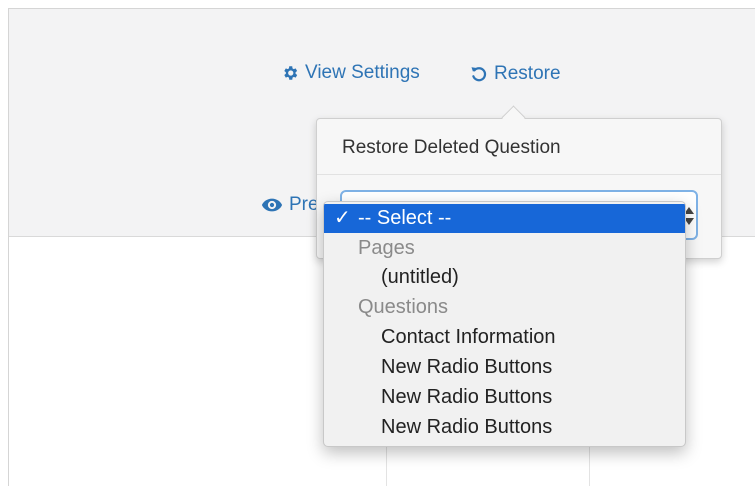 This screenshot has height=486, width=755. I want to click on select-option-untitled: (untitled), so click(504, 277).